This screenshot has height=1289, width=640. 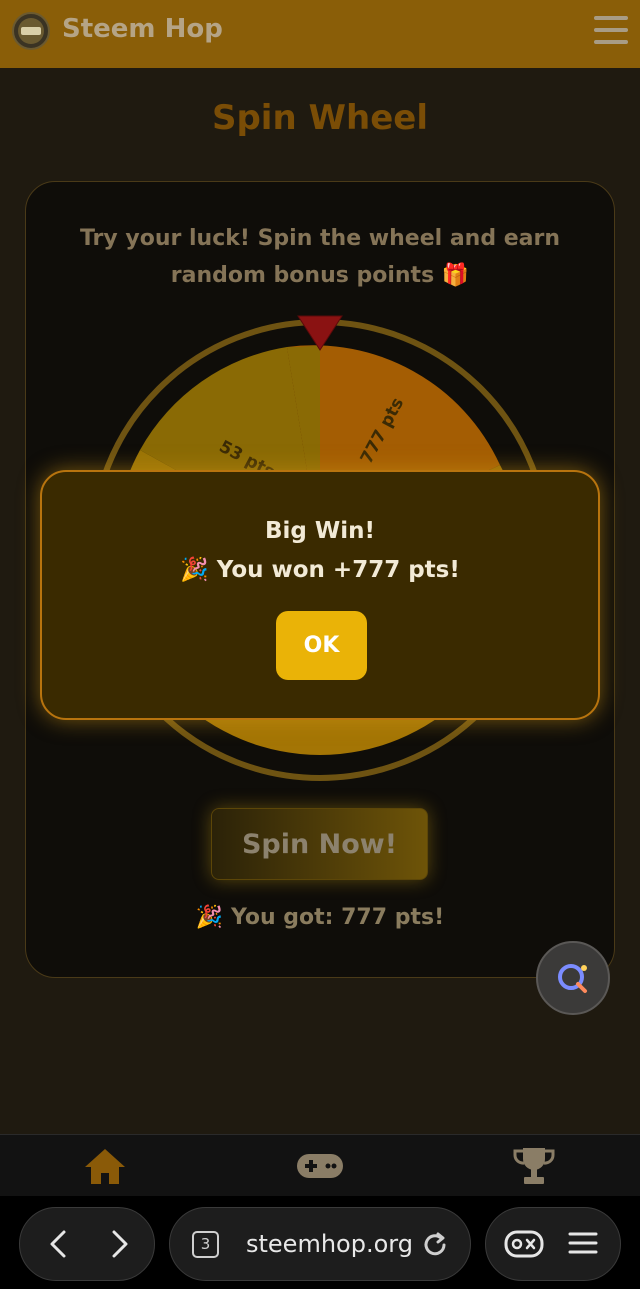 I want to click on trophy-glyph, so click(x=534, y=1166).